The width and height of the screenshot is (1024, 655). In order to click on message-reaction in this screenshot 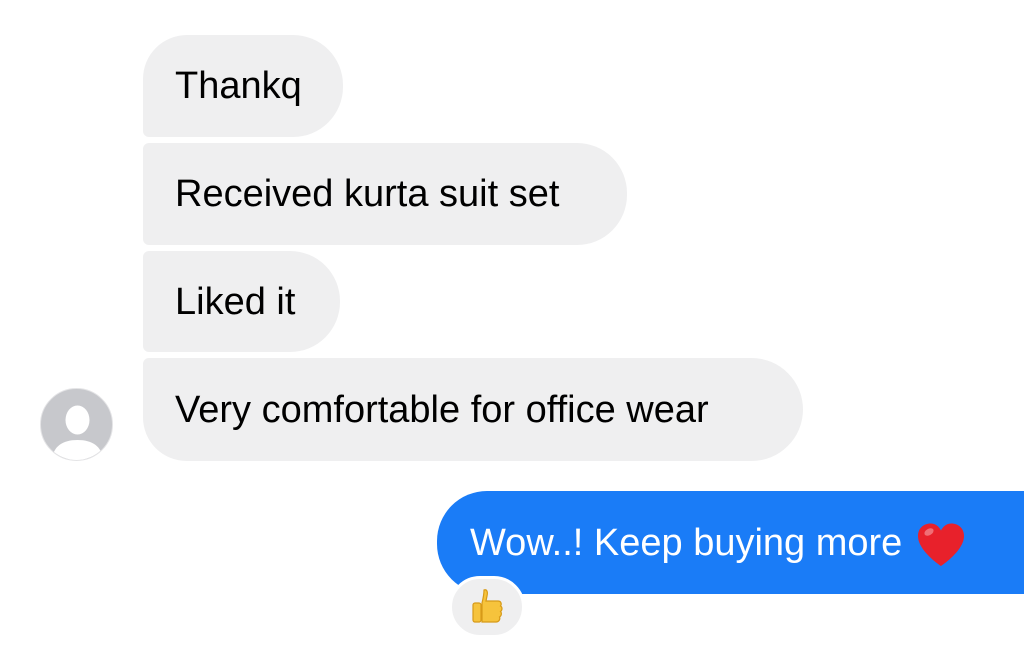, I will do `click(487, 607)`.